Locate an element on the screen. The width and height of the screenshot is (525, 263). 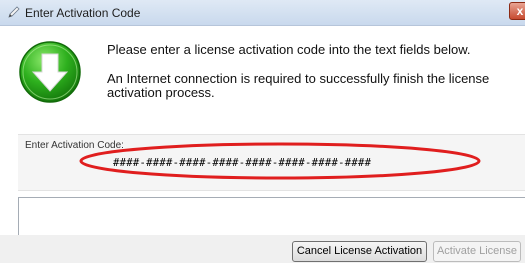
activation-code-field: ####-####-####-####-####-####-####-#### is located at coordinates (288, 163).